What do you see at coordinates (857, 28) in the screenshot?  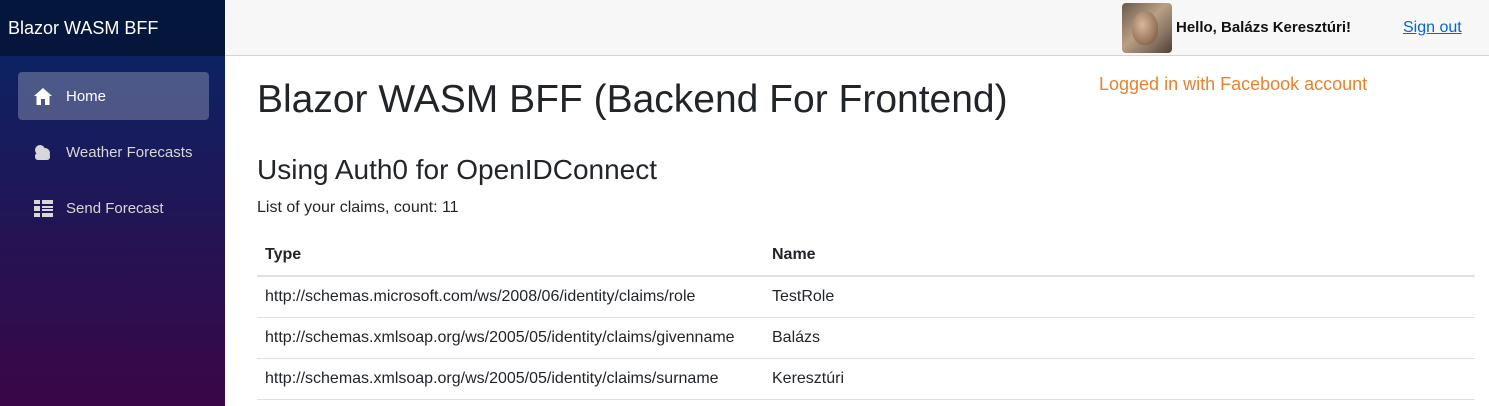 I see `top-row: Hello, Balázs Keresztúri! Sign out` at bounding box center [857, 28].